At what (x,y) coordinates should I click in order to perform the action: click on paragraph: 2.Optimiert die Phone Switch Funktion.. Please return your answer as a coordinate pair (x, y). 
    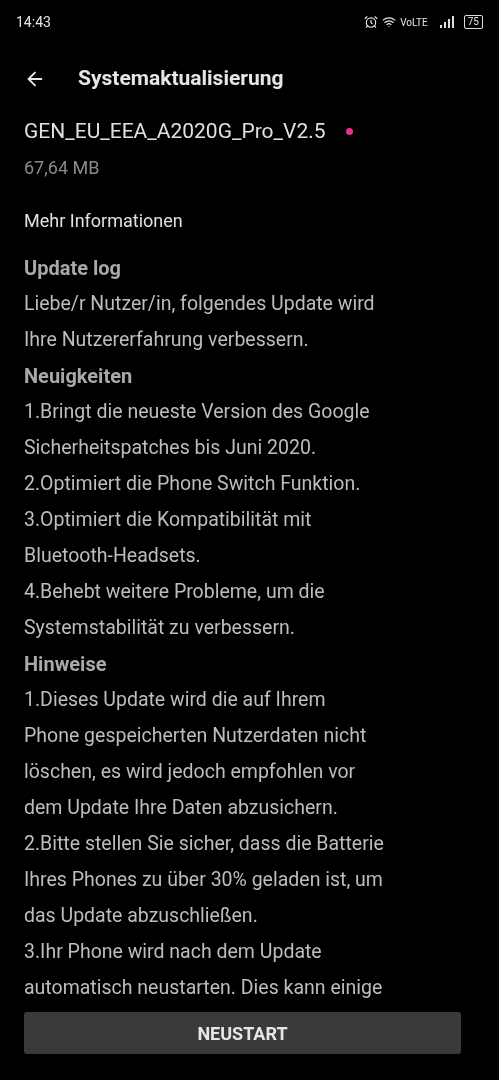
    Looking at the image, I should click on (193, 483).